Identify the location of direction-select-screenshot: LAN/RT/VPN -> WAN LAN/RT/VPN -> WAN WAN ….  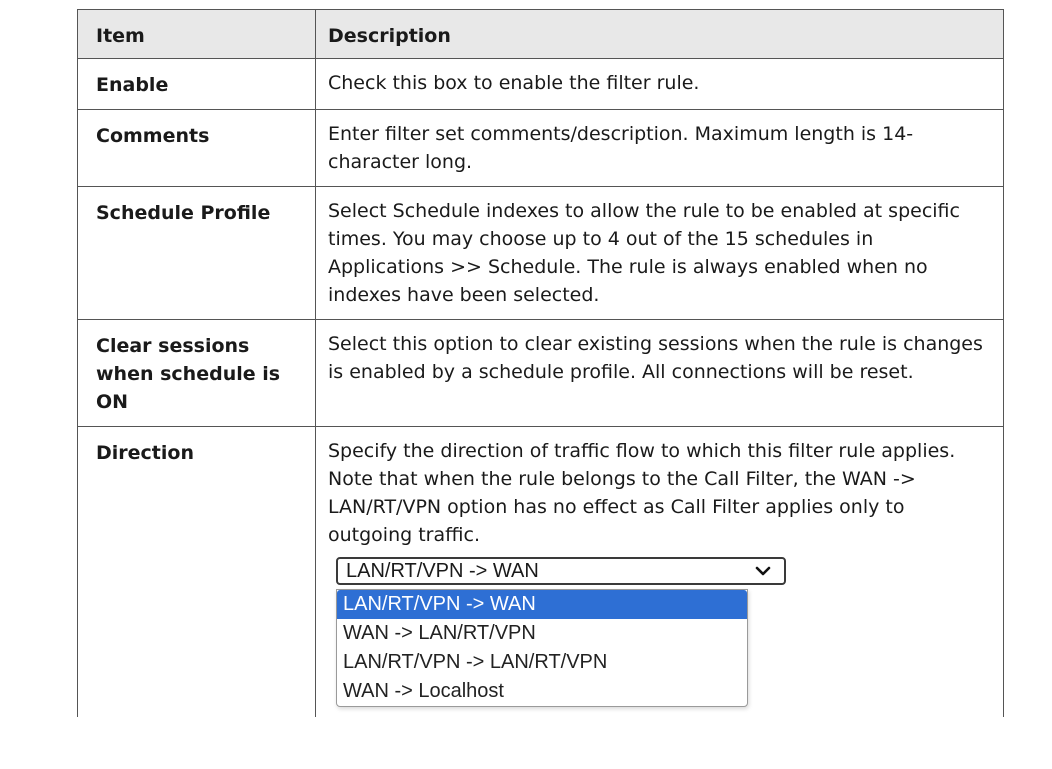
(561, 632).